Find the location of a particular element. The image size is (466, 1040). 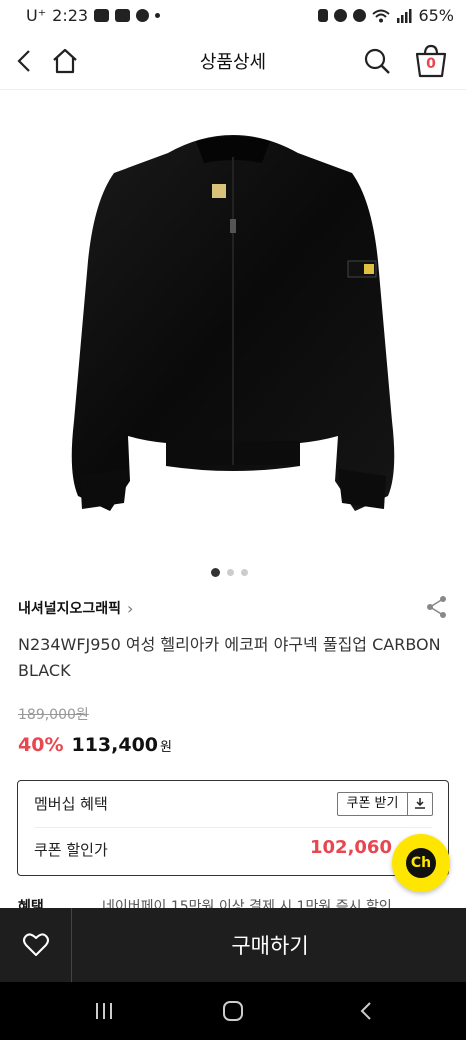

purchase-bar: 구매하기 is located at coordinates (233, 945).